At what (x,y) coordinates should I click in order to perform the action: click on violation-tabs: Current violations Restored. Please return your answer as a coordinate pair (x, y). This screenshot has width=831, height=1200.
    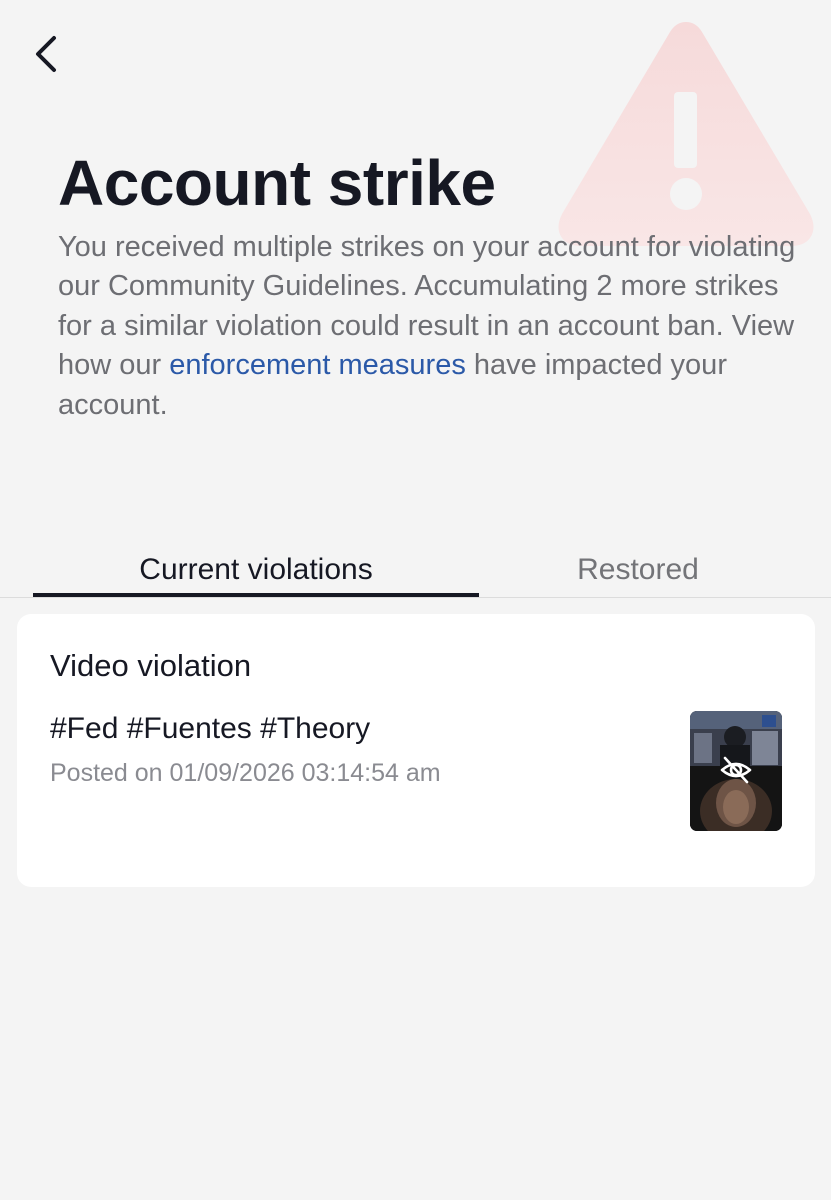
    Looking at the image, I should click on (415, 569).